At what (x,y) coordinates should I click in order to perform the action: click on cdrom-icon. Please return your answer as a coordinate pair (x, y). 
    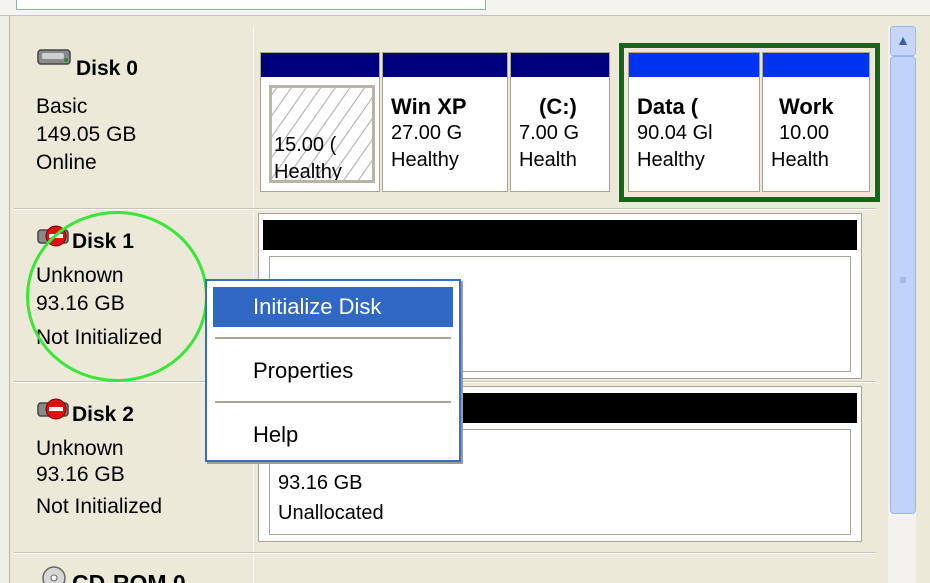
    Looking at the image, I should click on (54, 574).